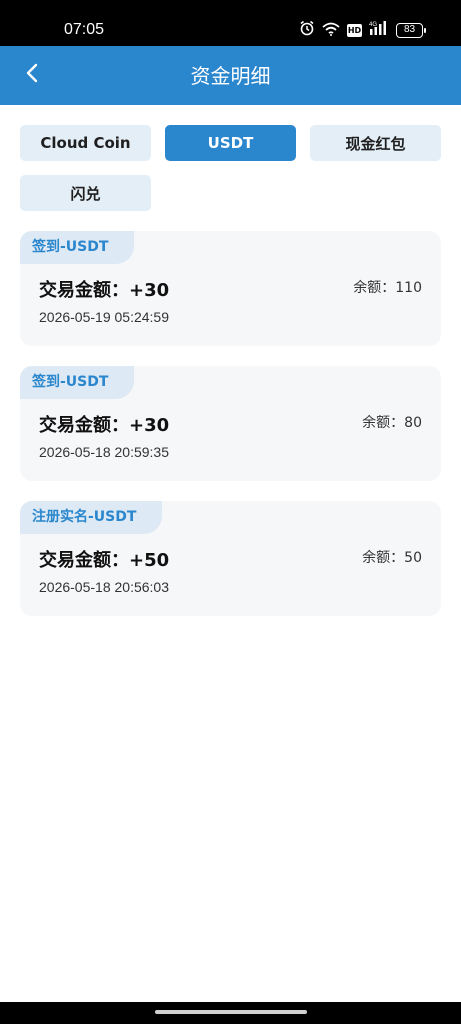 The height and width of the screenshot is (1024, 461). Describe the element at coordinates (85, 143) in the screenshot. I see `tab-cloud-coin: Cloud Coin` at that location.